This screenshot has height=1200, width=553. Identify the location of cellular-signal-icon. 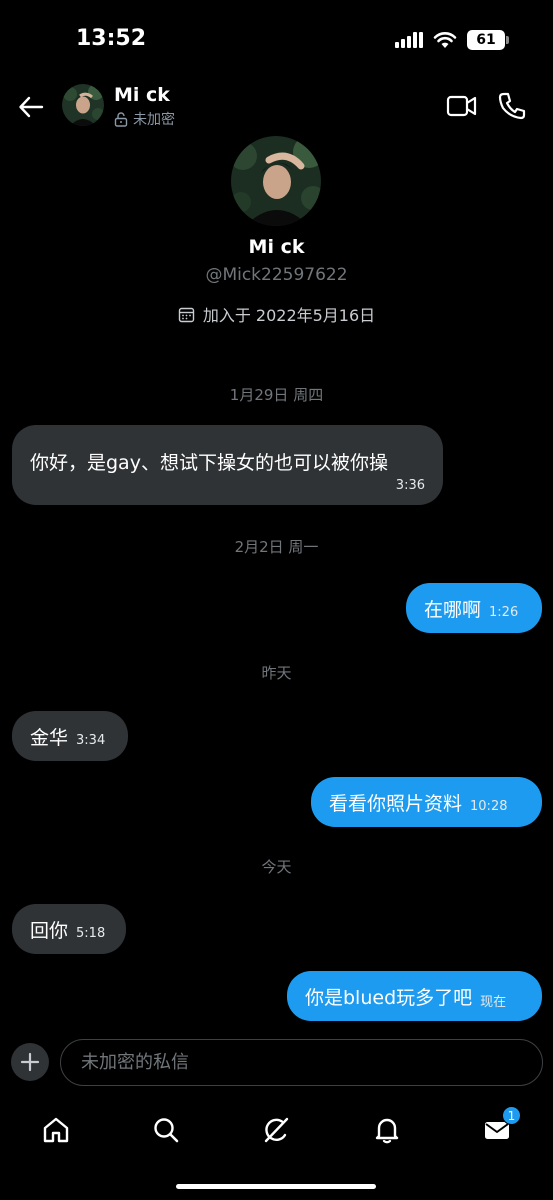
(409, 40).